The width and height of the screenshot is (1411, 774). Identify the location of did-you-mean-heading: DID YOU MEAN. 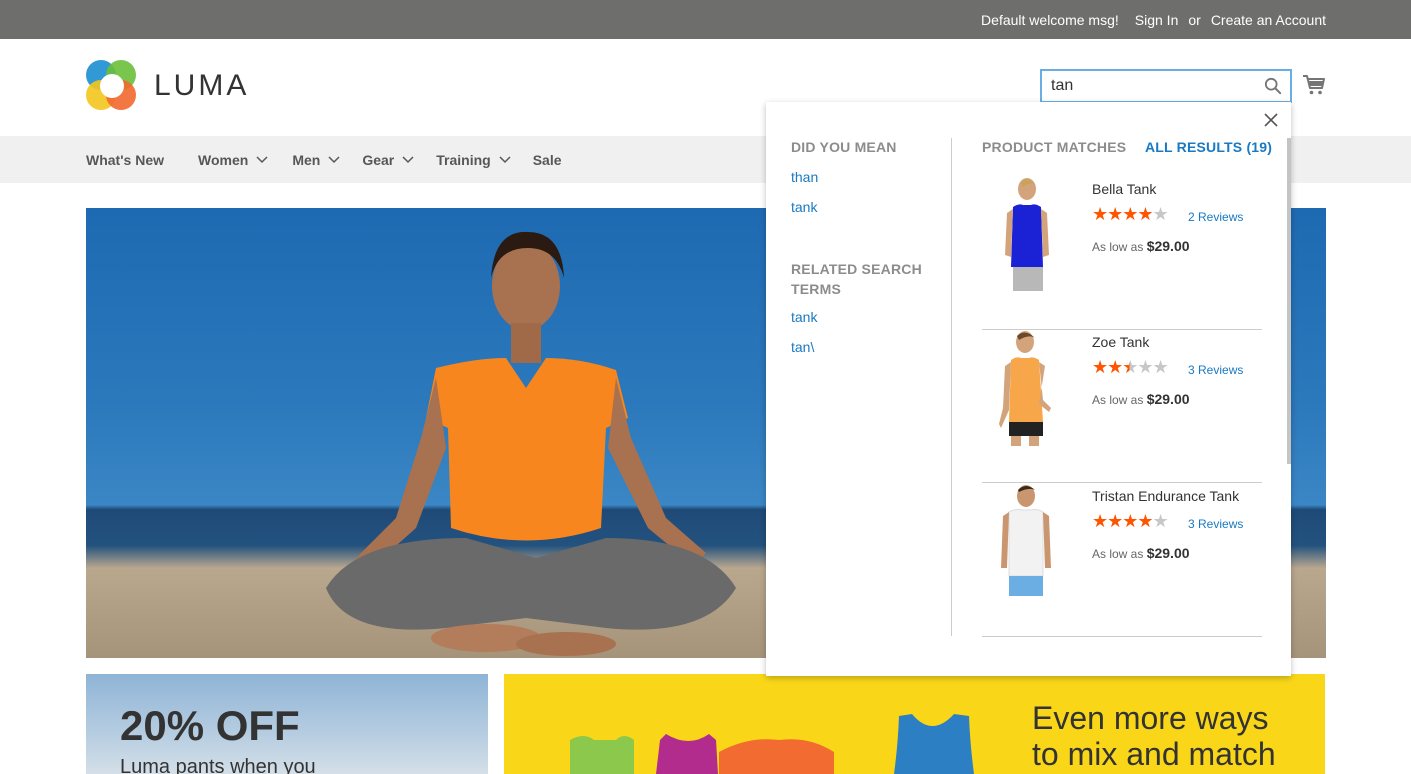
(844, 147).